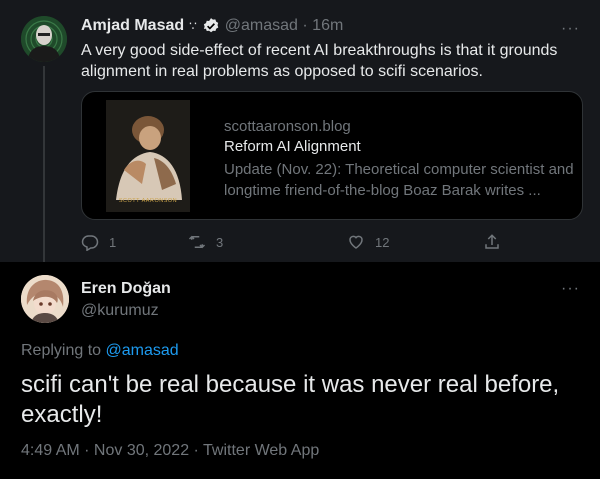 This screenshot has height=479, width=600. What do you see at coordinates (63, 350) in the screenshot?
I see `replying-prefix: Replying to` at bounding box center [63, 350].